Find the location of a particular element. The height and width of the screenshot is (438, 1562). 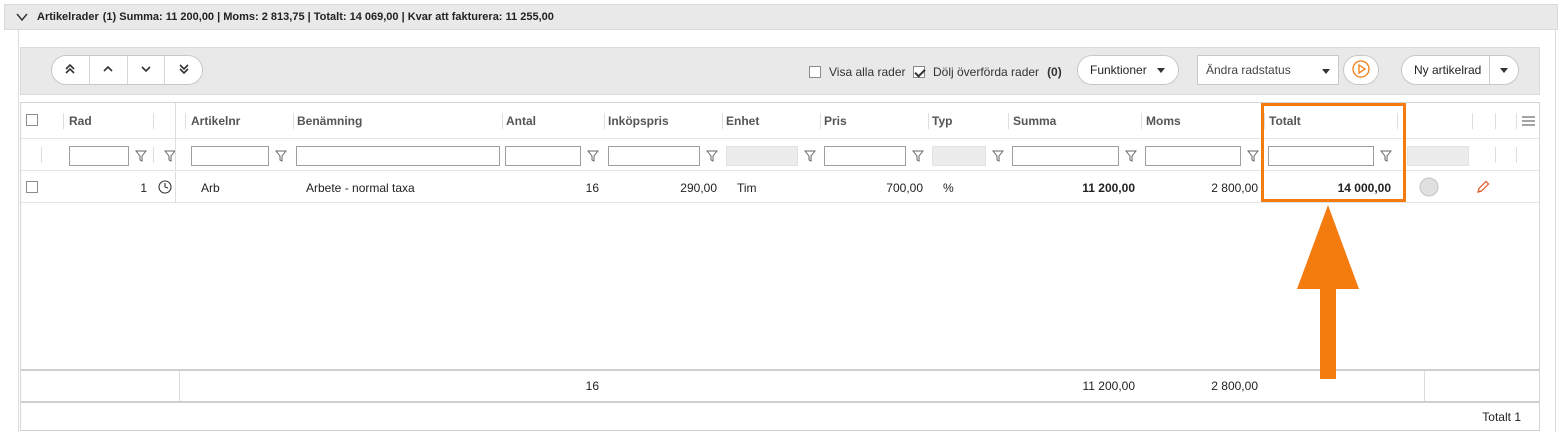

cell-typ: % is located at coordinates (948, 187).